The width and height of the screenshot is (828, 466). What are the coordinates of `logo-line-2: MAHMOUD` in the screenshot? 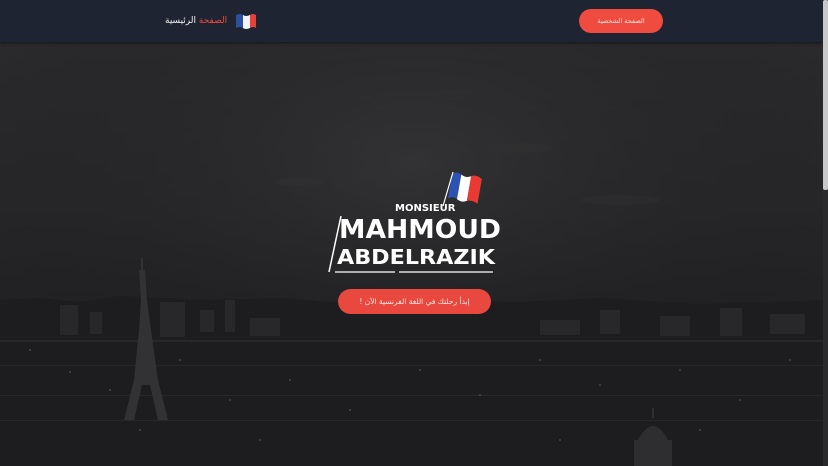 It's located at (420, 230).